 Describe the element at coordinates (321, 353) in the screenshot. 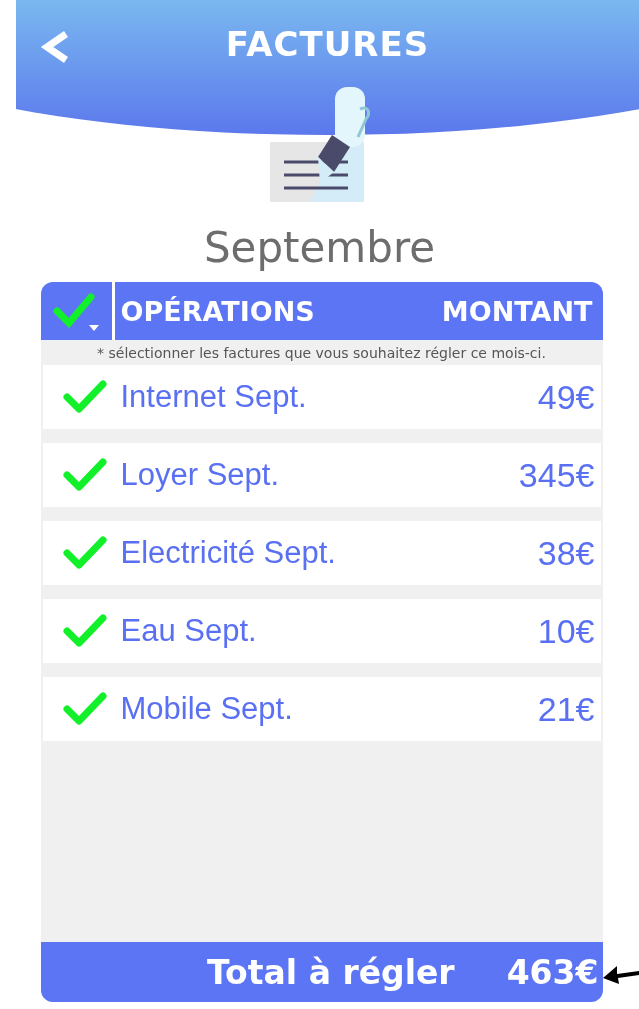

I see `instruction-note: * sélectionner les factures que vous souhaitez régler ce mois-ci.` at that location.